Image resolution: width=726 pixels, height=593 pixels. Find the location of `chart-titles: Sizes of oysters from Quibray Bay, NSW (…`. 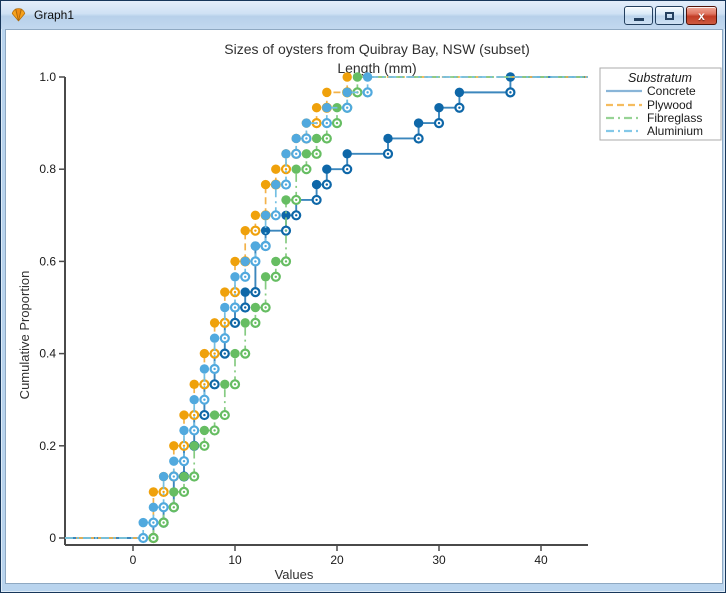

chart-titles: Sizes of oysters from Quibray Bay, NSW (… is located at coordinates (377, 58).